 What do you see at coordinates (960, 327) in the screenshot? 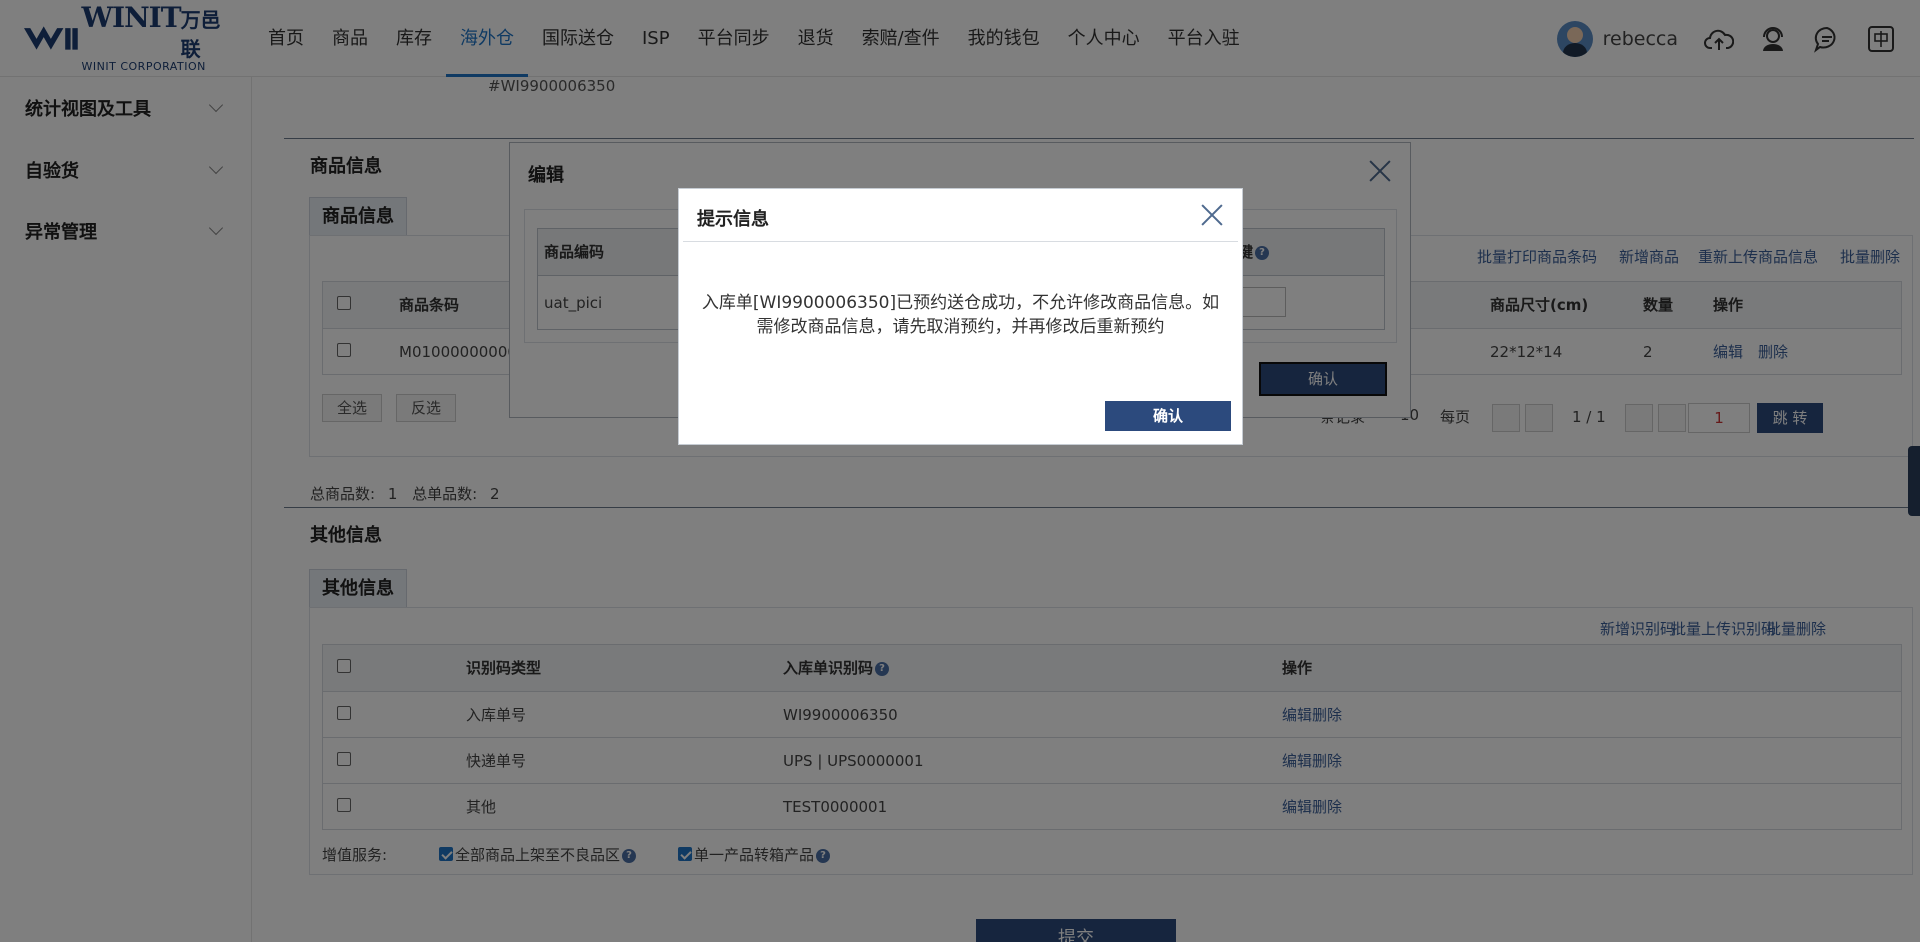
I see `alert-message-line: 需修改商品信息，请先取消预约，并再修改后重新预约` at bounding box center [960, 327].